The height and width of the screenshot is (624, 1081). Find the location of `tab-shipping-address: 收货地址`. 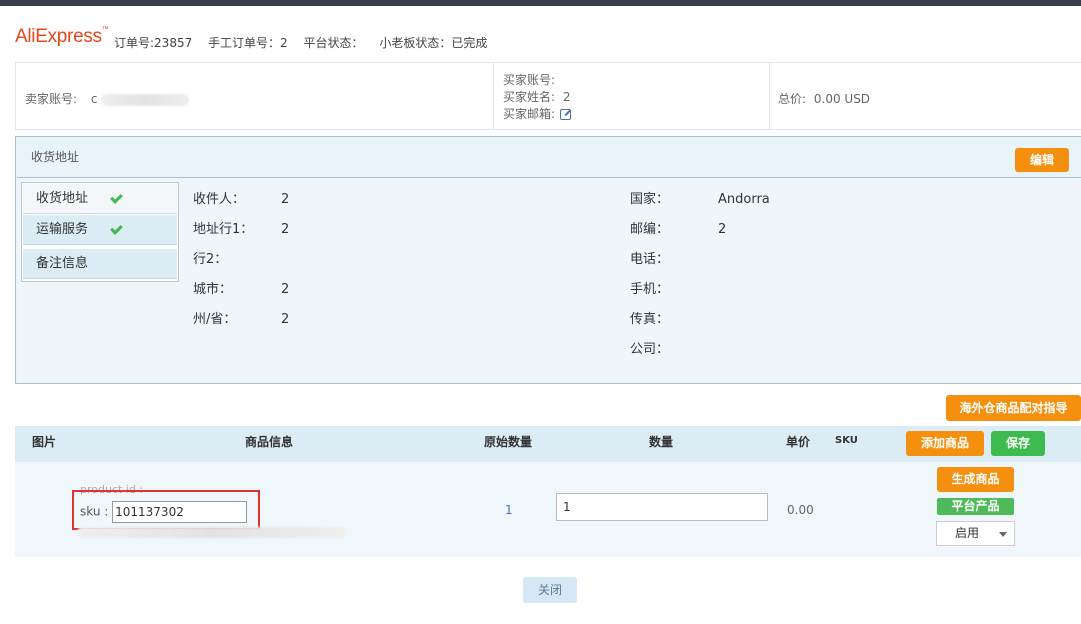

tab-shipping-address: 收货地址 is located at coordinates (100, 199).